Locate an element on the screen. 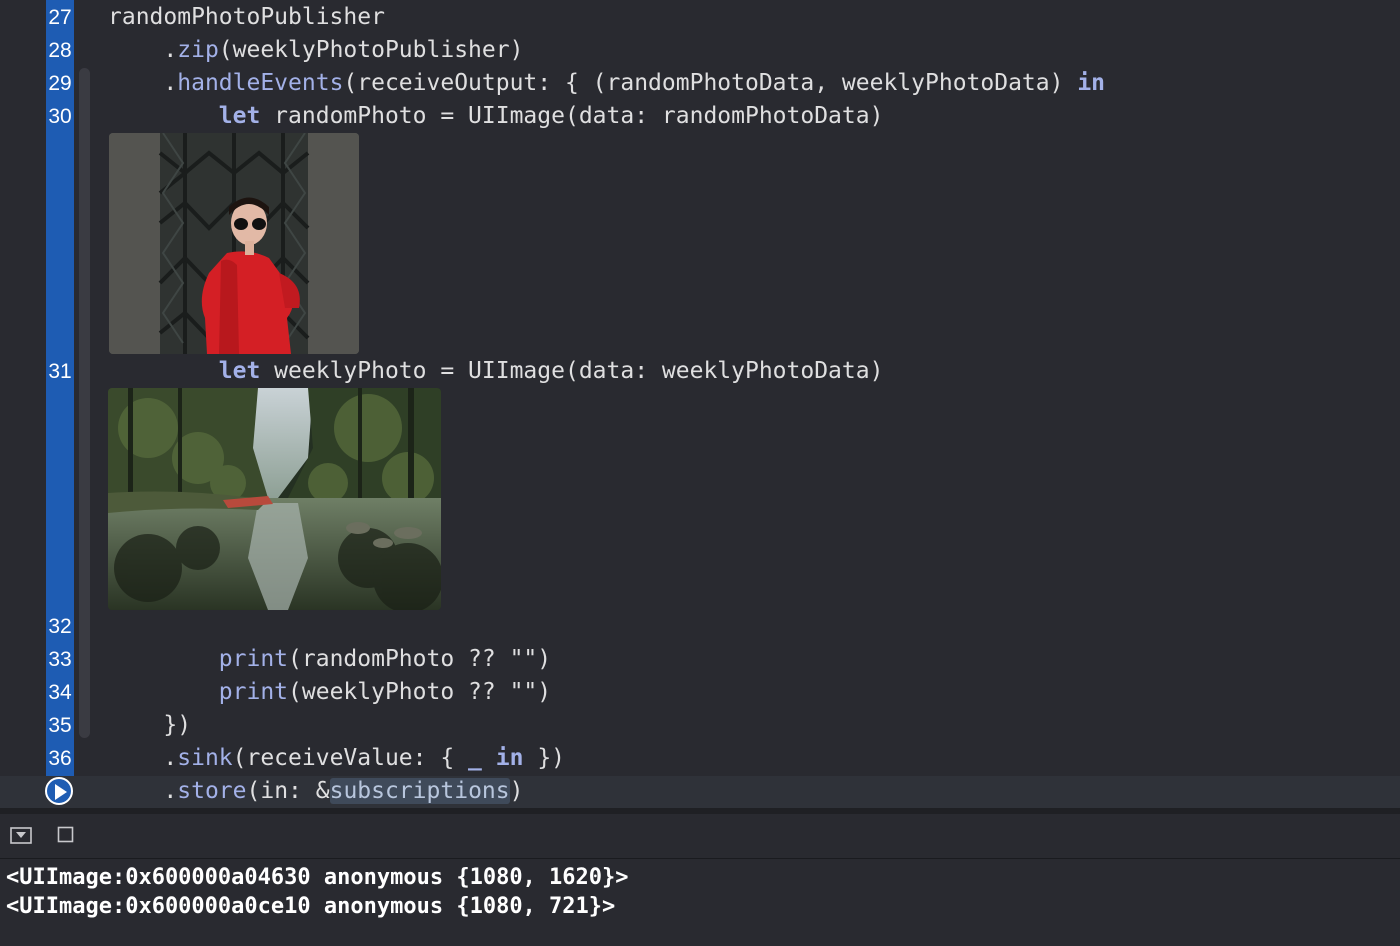 The width and height of the screenshot is (1400, 946). code-line-33: print(randomPhoto ?? "") is located at coordinates (329, 659).